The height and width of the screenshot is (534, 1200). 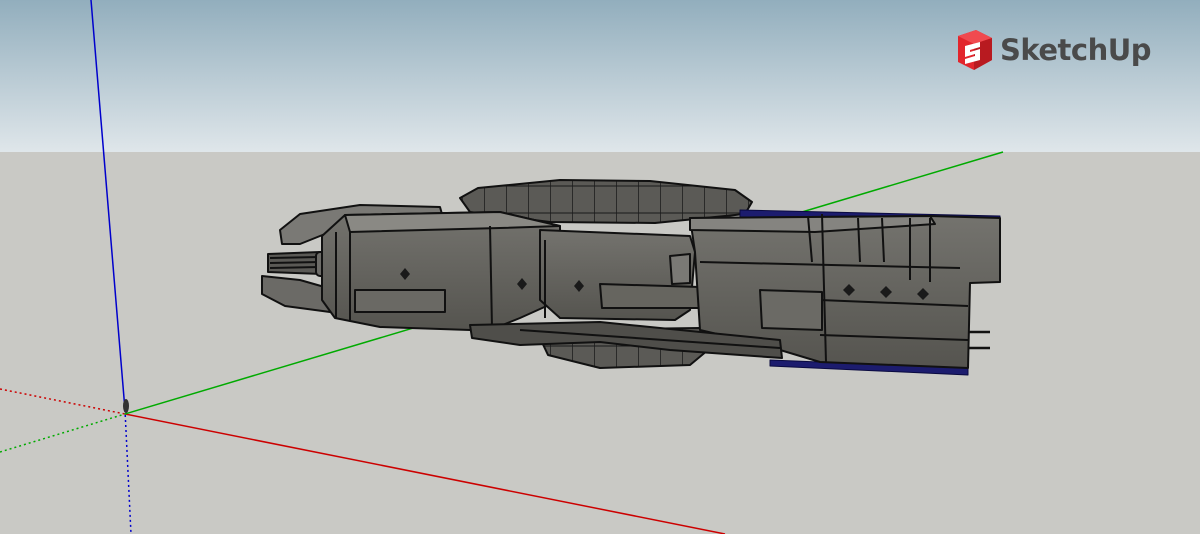 I want to click on sketchup-logo-icon, so click(x=975, y=50).